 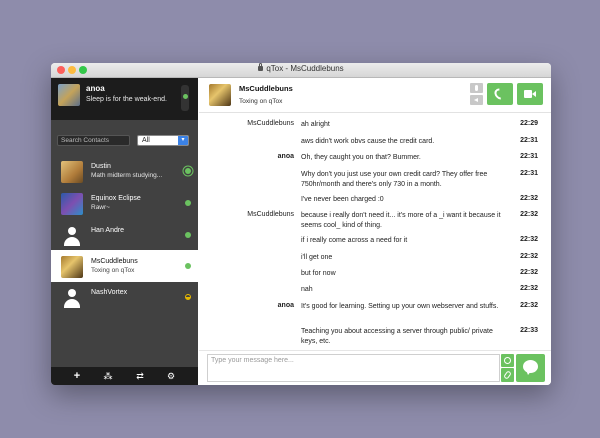 What do you see at coordinates (124, 376) in the screenshot?
I see `sidebar-toolbar: + ⁂ ⇄ ⚙` at bounding box center [124, 376].